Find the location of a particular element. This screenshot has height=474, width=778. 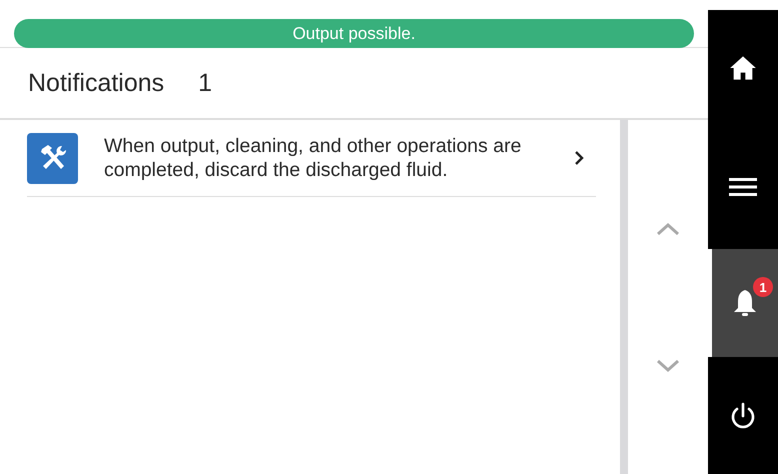

notification-badge: 1 is located at coordinates (763, 287).